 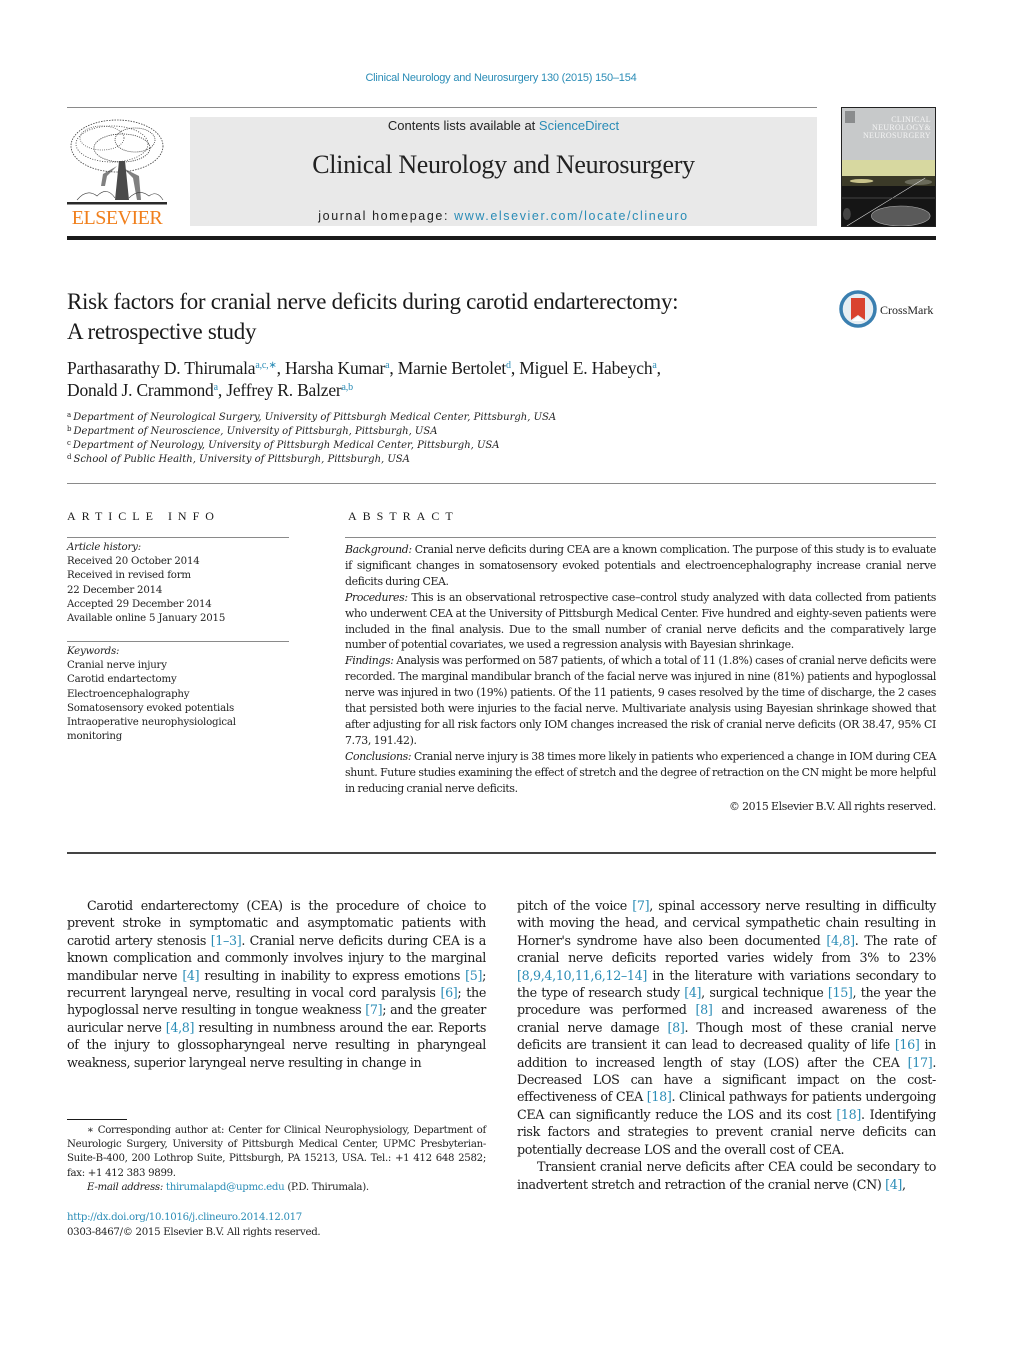 What do you see at coordinates (225, 1187) in the screenshot?
I see `email-link: thirumalapd@upmc.edu` at bounding box center [225, 1187].